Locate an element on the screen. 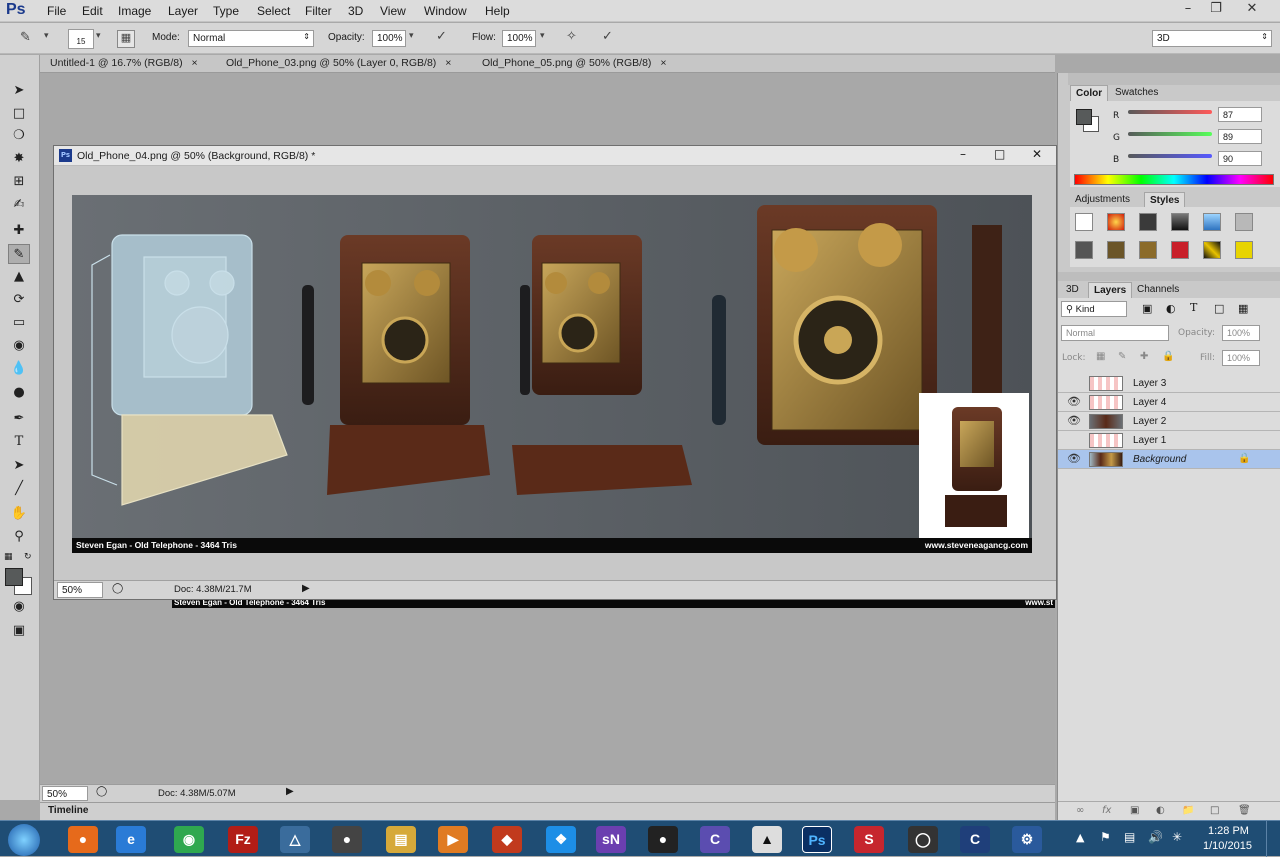 Image resolution: width=1280 pixels, height=857 pixels. menu-filter: Filter is located at coordinates (318, 11).